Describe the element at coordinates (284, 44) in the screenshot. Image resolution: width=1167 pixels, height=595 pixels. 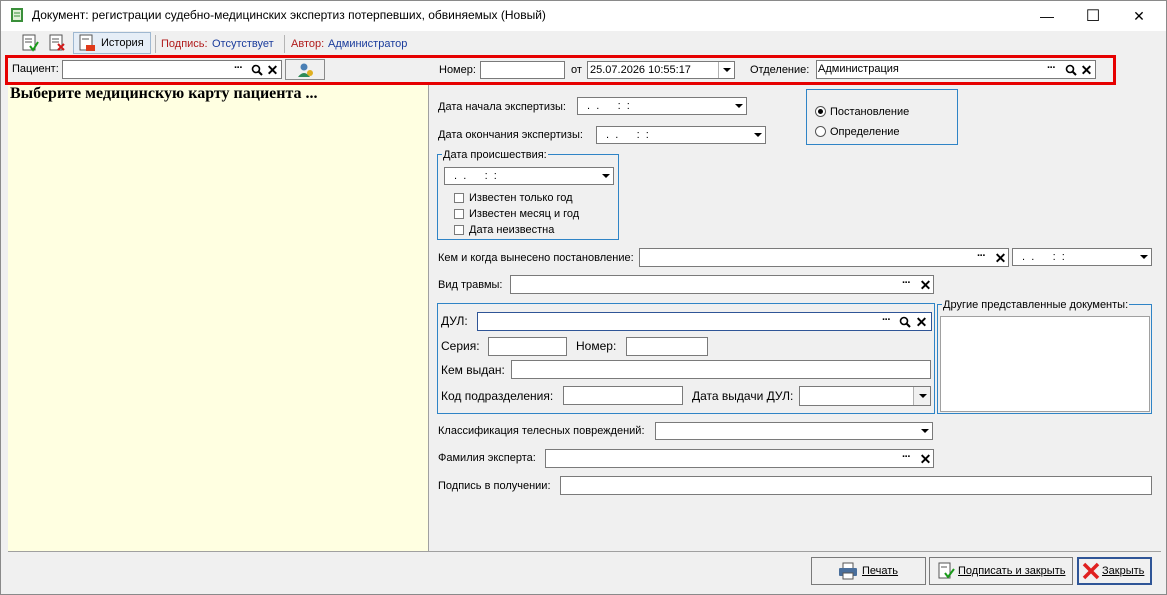
I see `toolbar-separator` at that location.